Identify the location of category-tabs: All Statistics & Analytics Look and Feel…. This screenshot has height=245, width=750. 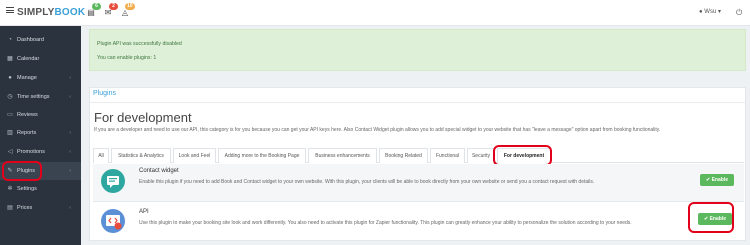
(418, 155).